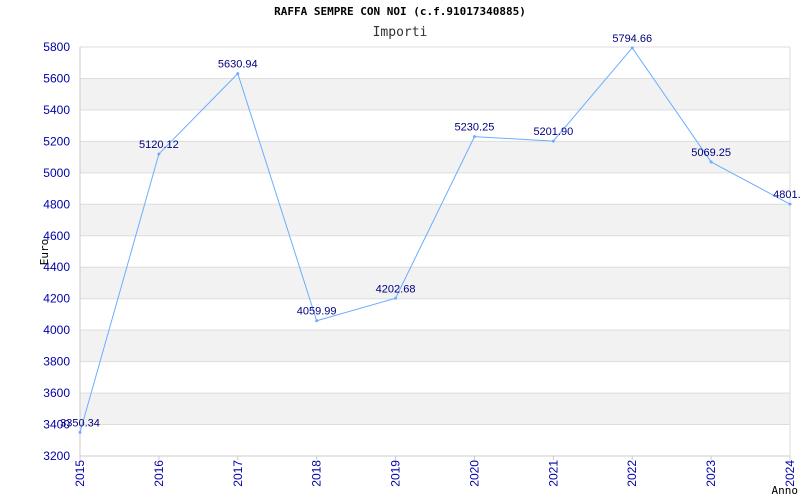 Image resolution: width=800 pixels, height=500 pixels. Describe the element at coordinates (56, 173) in the screenshot. I see `y-tick-label: 5000` at that location.